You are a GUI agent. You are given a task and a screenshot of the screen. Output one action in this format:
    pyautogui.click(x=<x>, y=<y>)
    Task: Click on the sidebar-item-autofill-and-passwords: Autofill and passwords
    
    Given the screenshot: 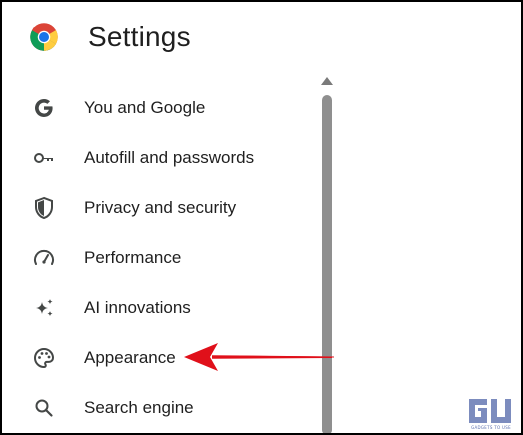 What is the action you would take?
    pyautogui.click(x=157, y=157)
    